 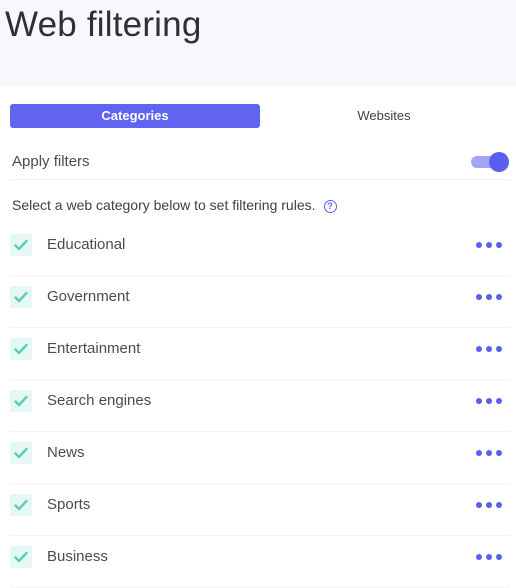 What do you see at coordinates (260, 562) in the screenshot?
I see `category-row: Business` at bounding box center [260, 562].